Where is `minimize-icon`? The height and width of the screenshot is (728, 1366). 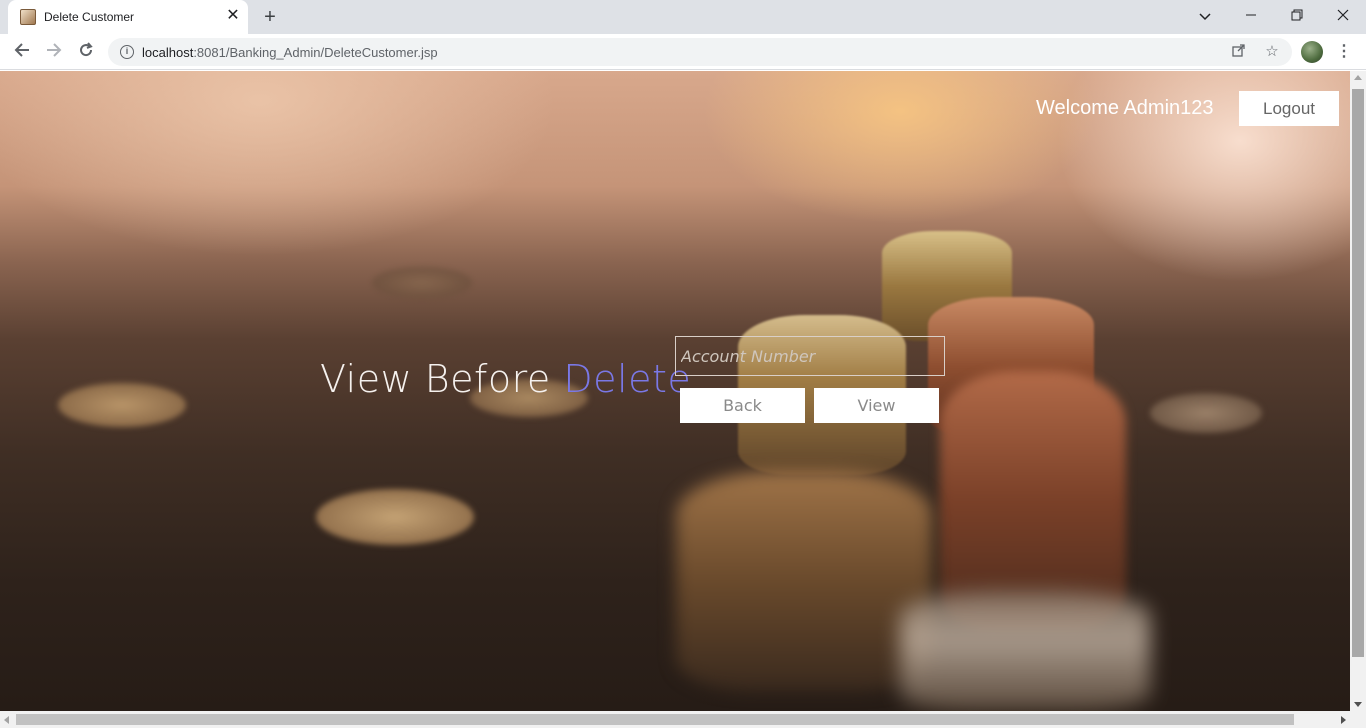 minimize-icon is located at coordinates (1251, 16).